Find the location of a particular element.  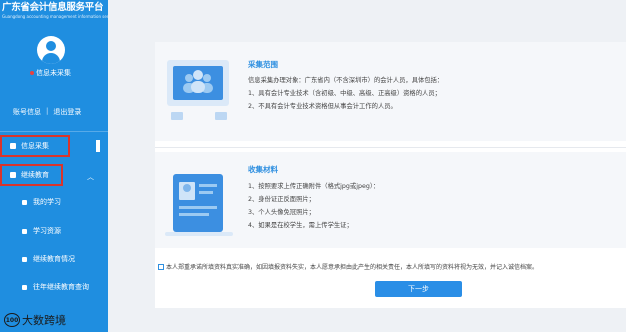

section-divider is located at coordinates (390, 147).